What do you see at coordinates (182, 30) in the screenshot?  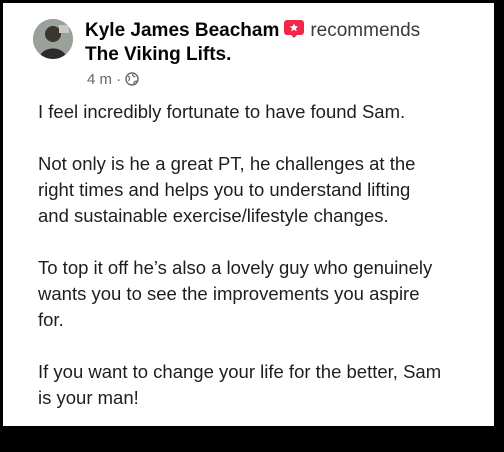 I see `author-name: Kyle James Beacham` at bounding box center [182, 30].